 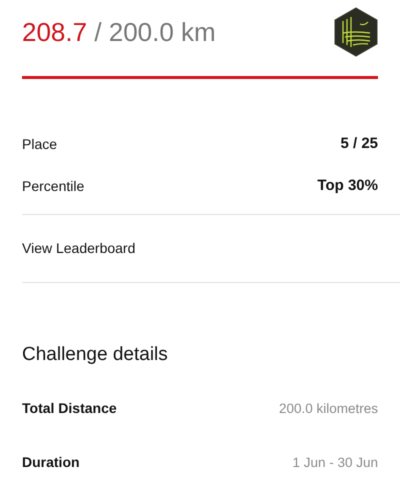 I want to click on row-value: Top 30%, so click(x=347, y=185).